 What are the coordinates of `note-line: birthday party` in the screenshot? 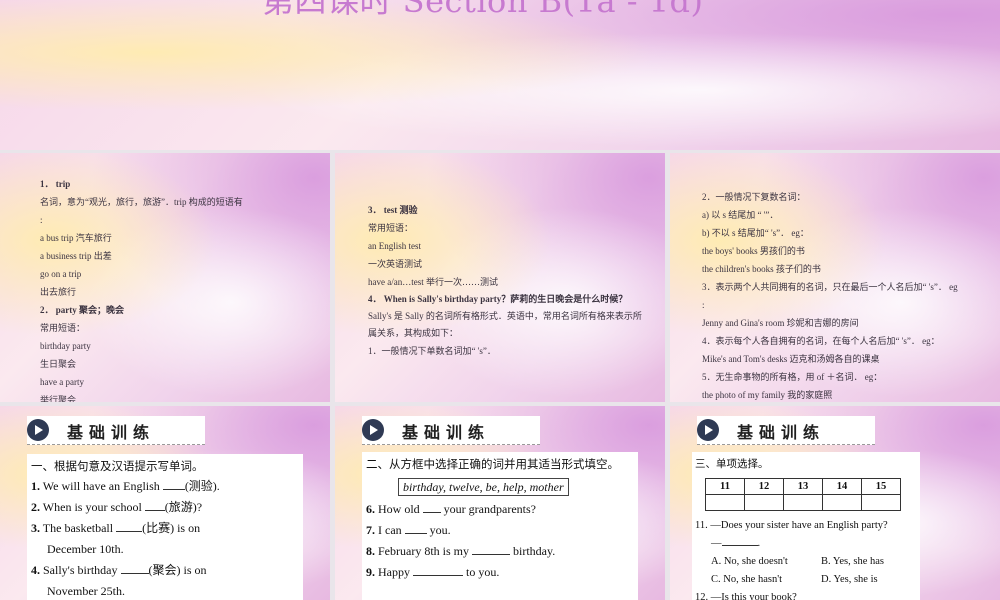 It's located at (65, 346).